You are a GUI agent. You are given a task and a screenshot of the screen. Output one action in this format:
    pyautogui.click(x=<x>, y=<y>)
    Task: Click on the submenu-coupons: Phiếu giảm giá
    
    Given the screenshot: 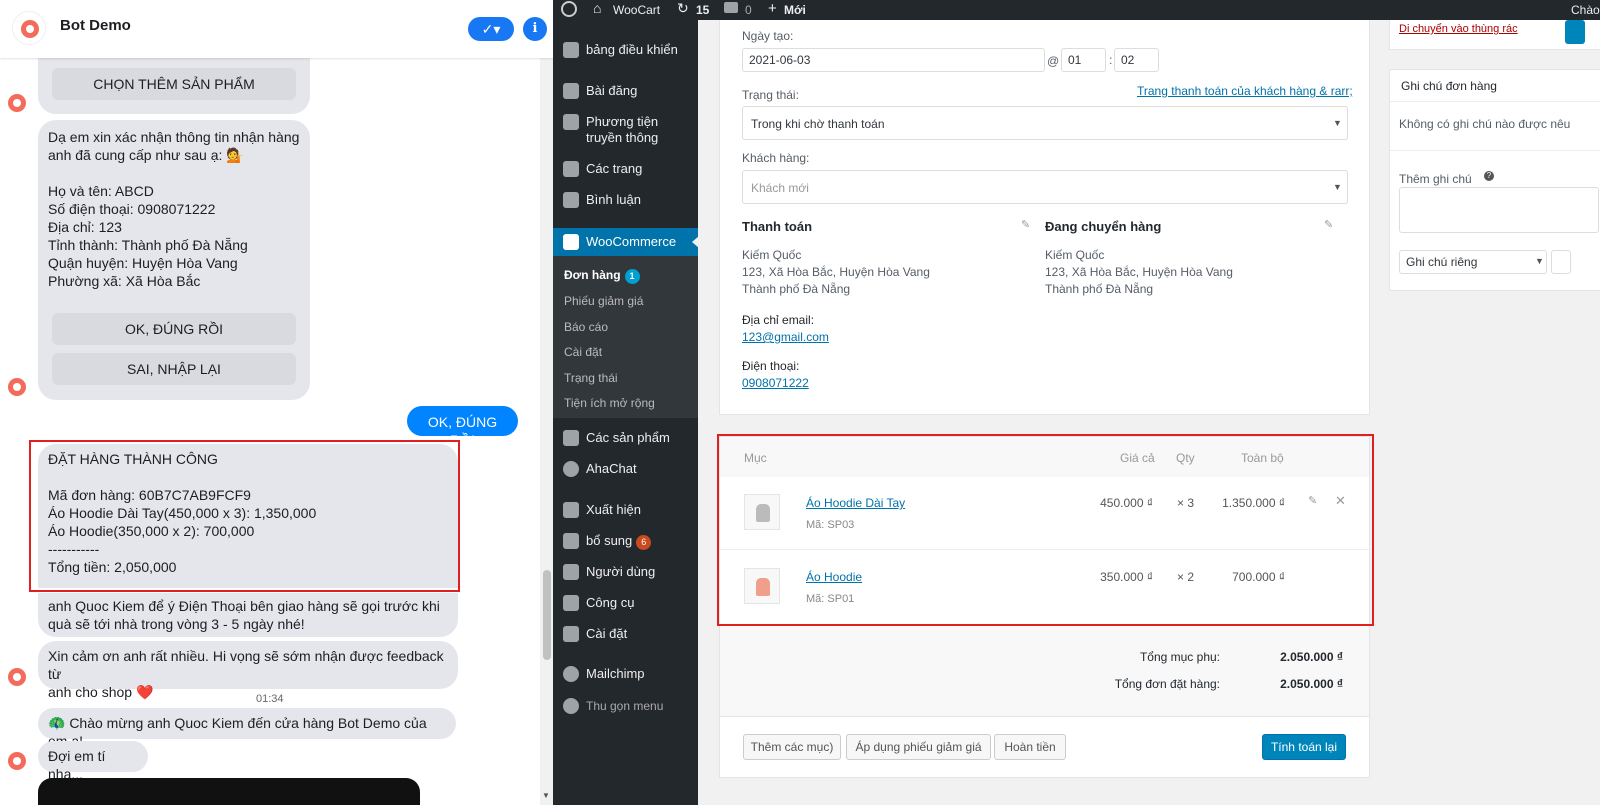 What is the action you would take?
    pyautogui.click(x=603, y=301)
    